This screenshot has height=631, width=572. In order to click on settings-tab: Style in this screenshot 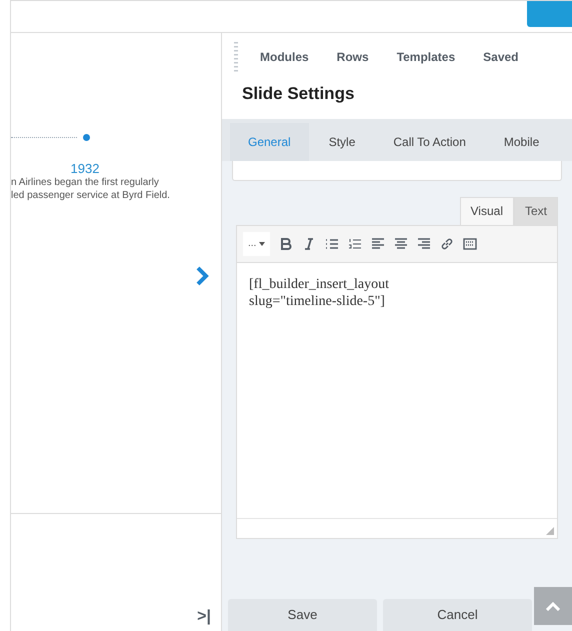, I will do `click(342, 141)`.